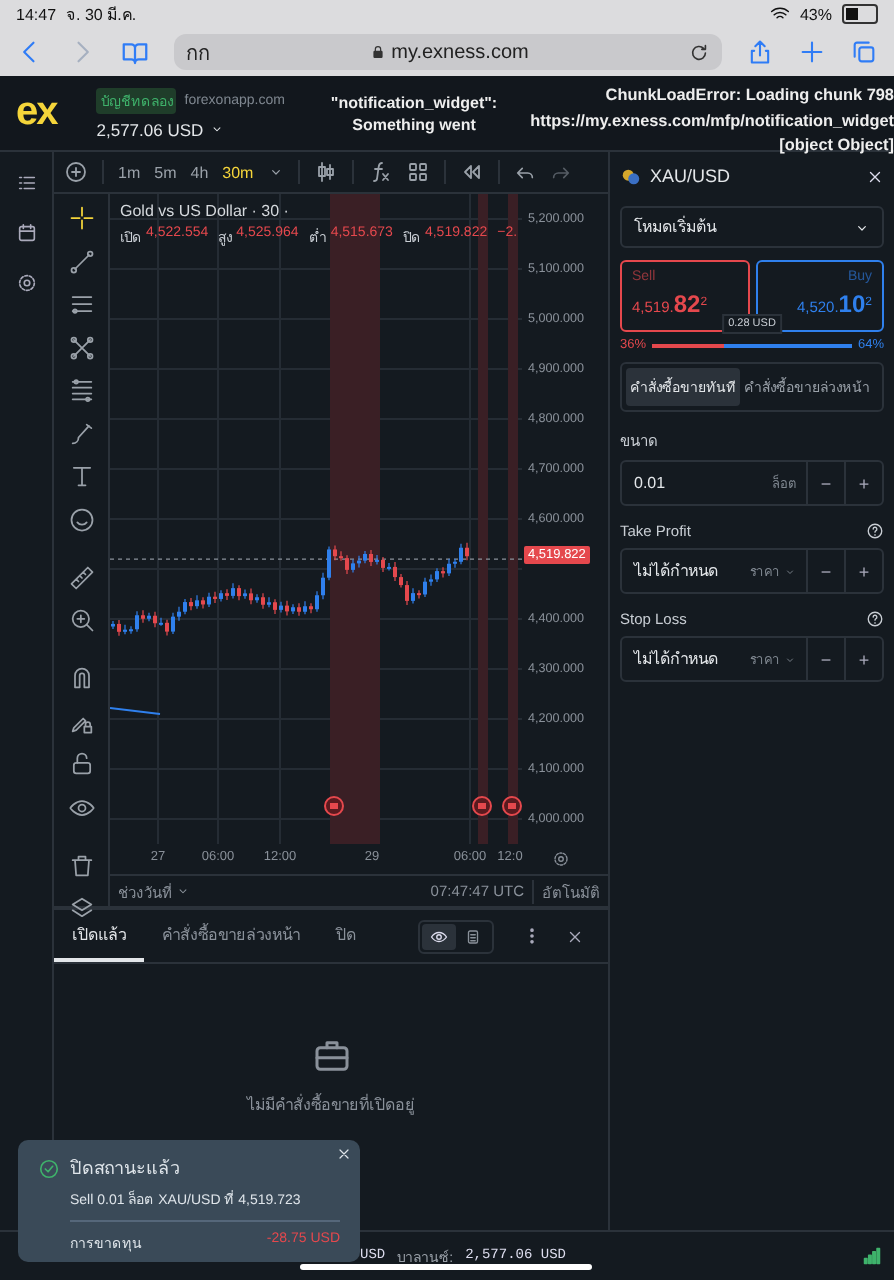 The height and width of the screenshot is (1280, 894). What do you see at coordinates (680, 571) in the screenshot?
I see `take-profit-field: ไม่ได้กำหนด` at bounding box center [680, 571].